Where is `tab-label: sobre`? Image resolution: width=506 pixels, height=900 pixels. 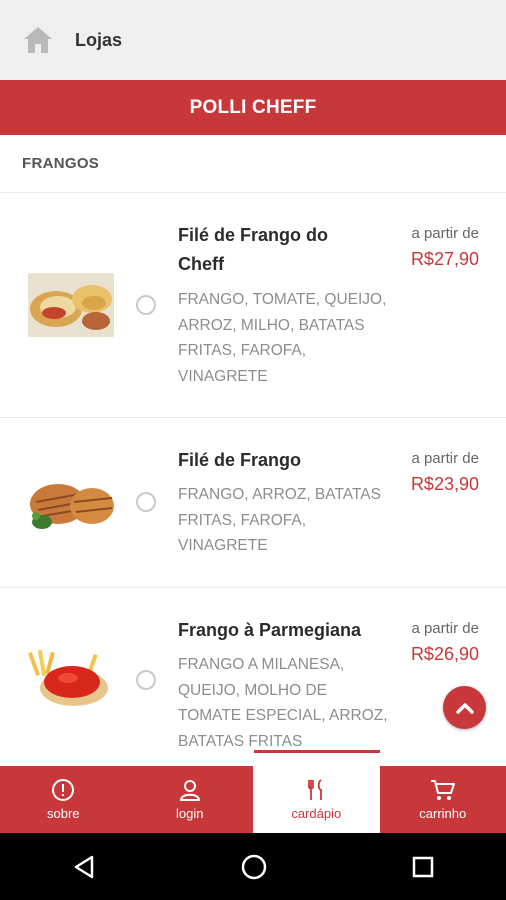 tab-label: sobre is located at coordinates (63, 813).